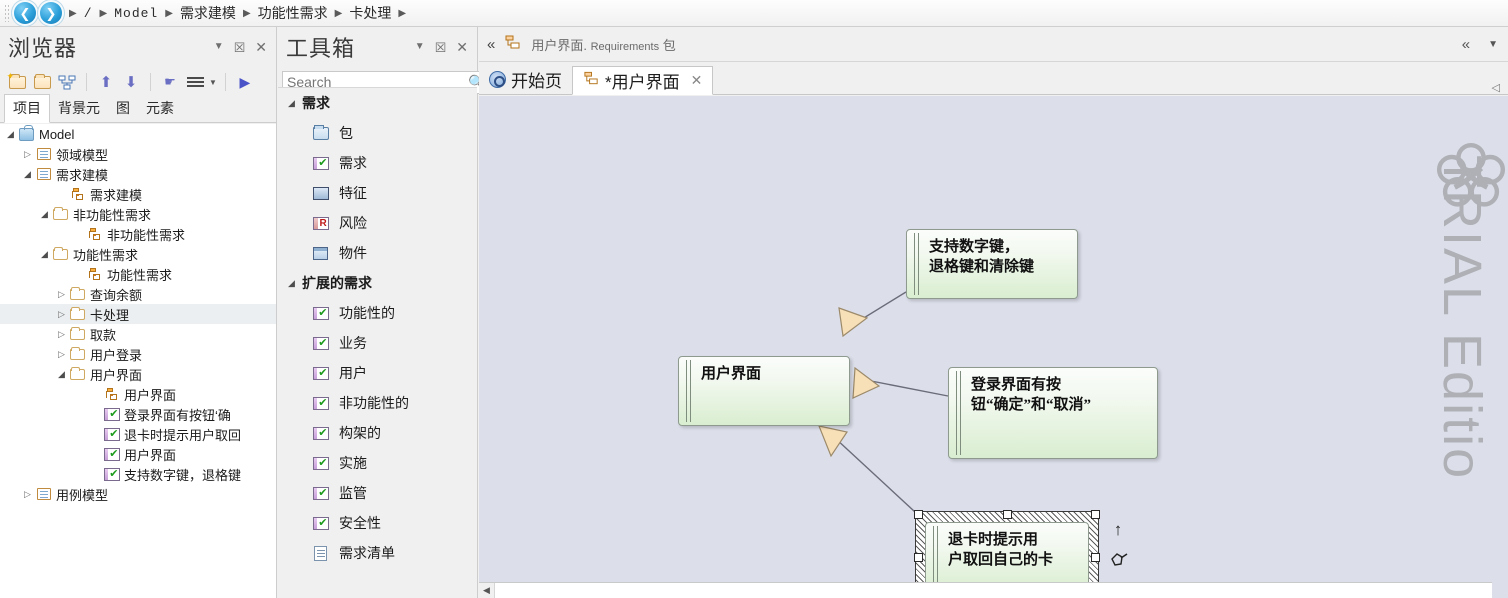 This screenshot has width=1508, height=598. What do you see at coordinates (17, 82) in the screenshot?
I see `new-package-icon` at bounding box center [17, 82].